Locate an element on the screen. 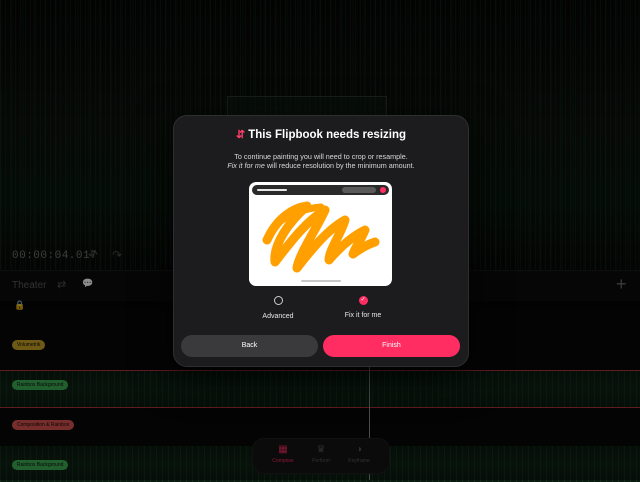 This screenshot has width=640, height=482. dialog-title: ⇵ This Flipbook needs resizing is located at coordinates (321, 134).